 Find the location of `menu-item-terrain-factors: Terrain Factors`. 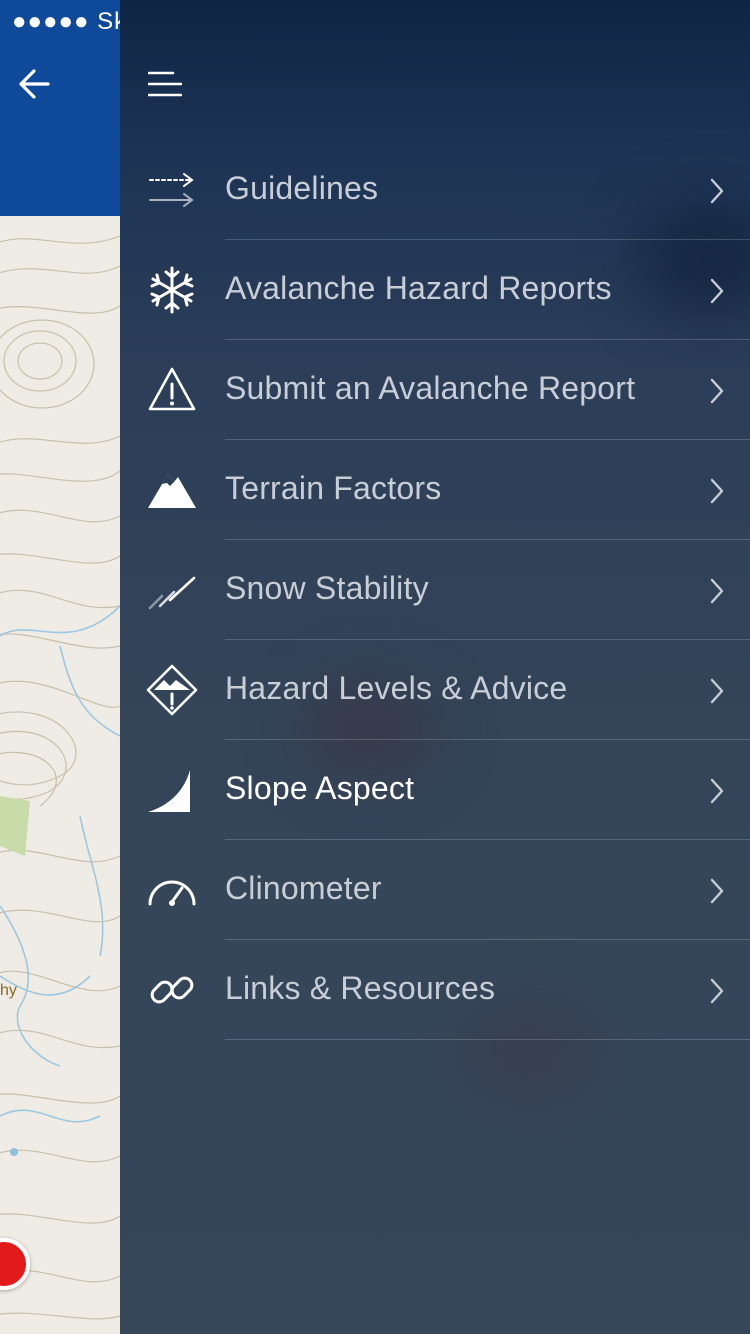

menu-item-terrain-factors: Terrain Factors is located at coordinates (435, 490).